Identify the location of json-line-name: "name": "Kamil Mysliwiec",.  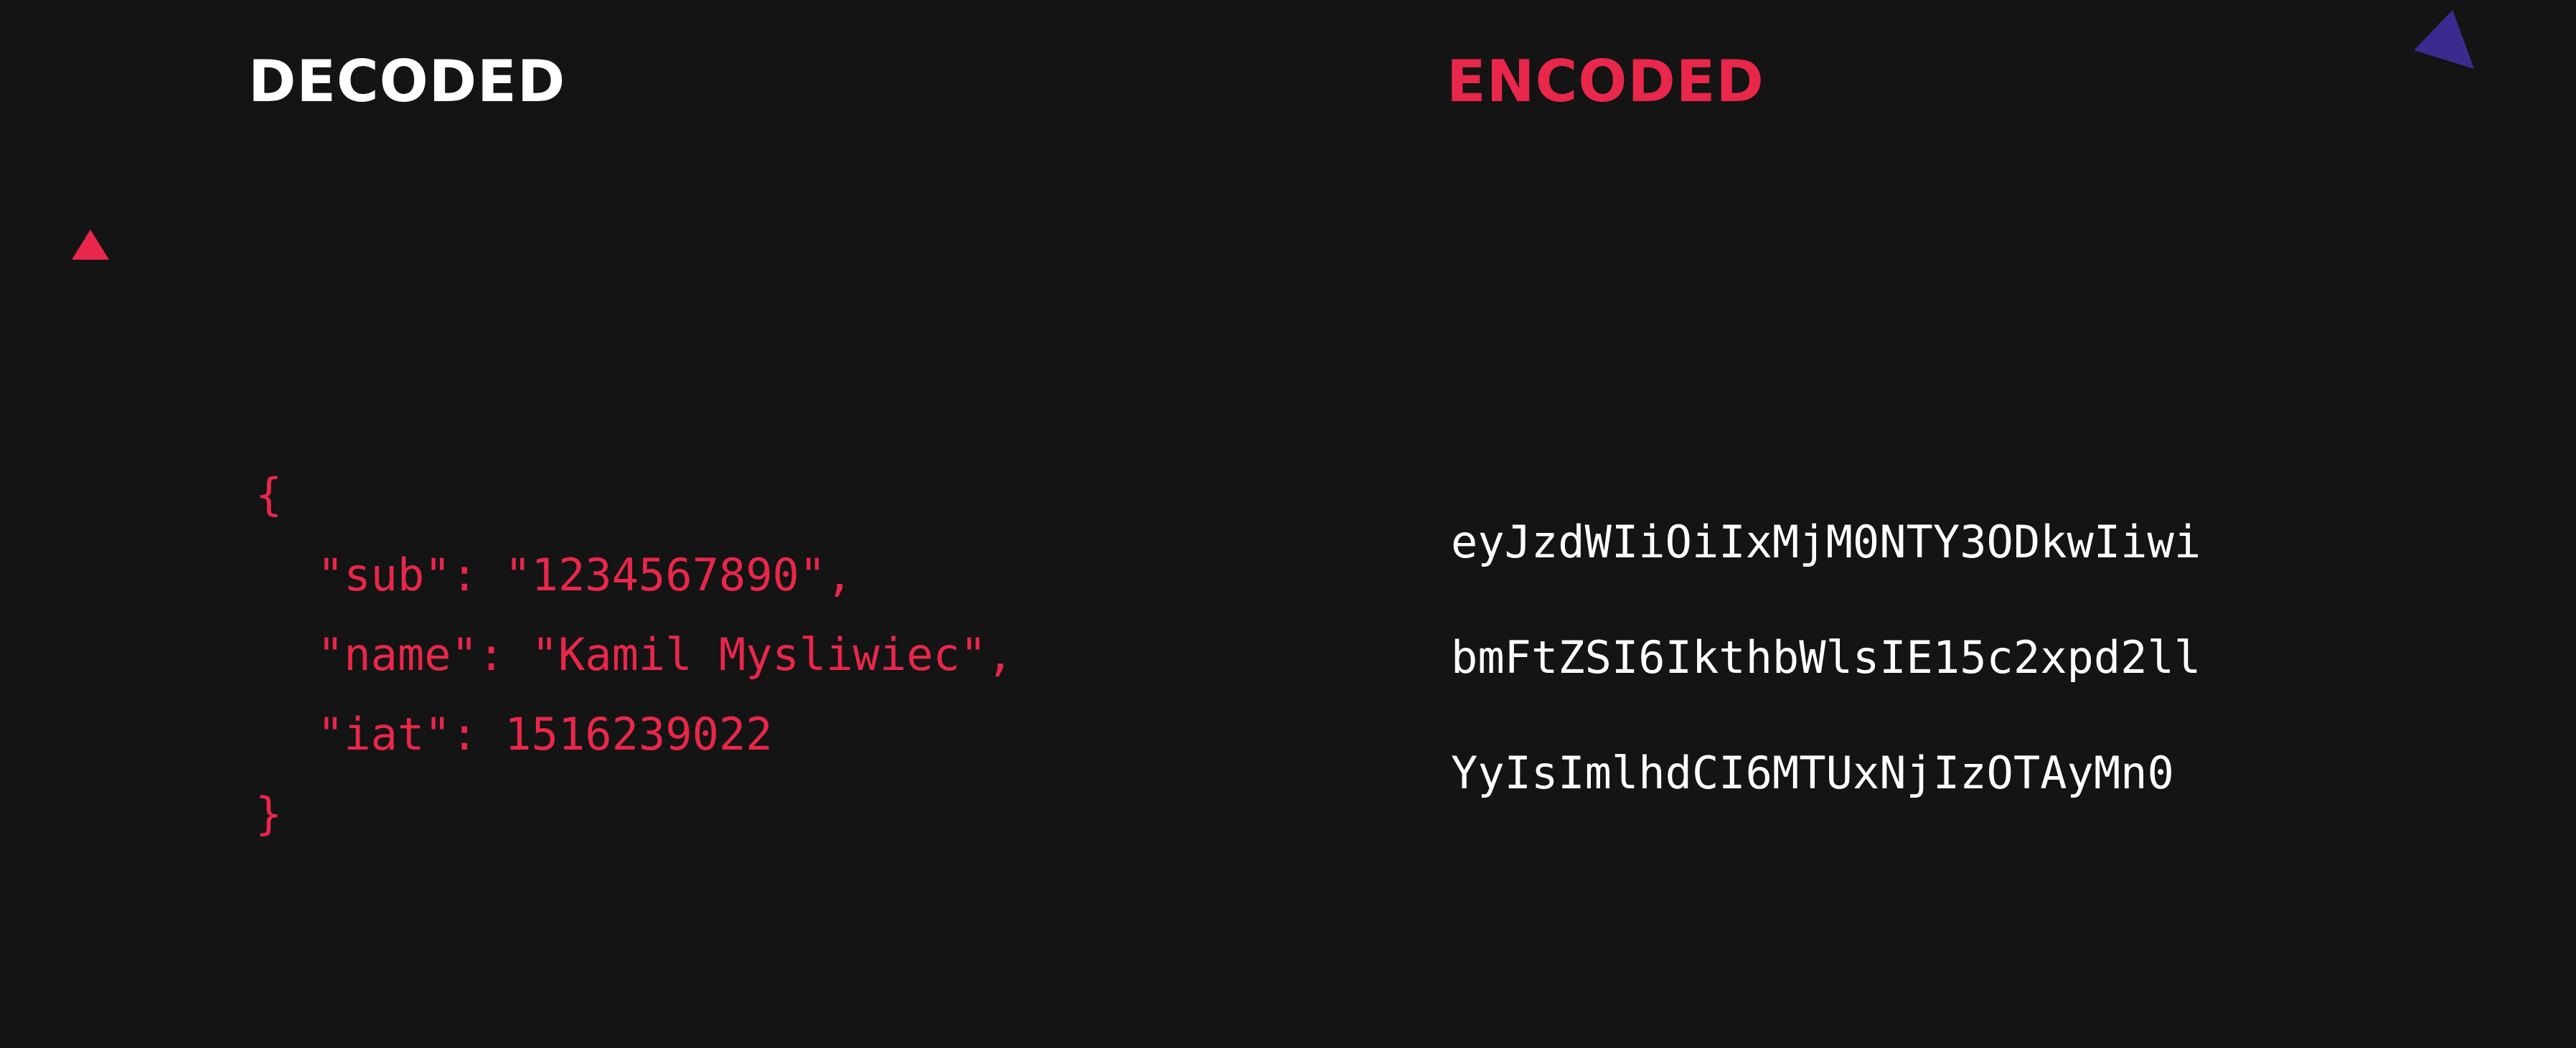
(665, 654).